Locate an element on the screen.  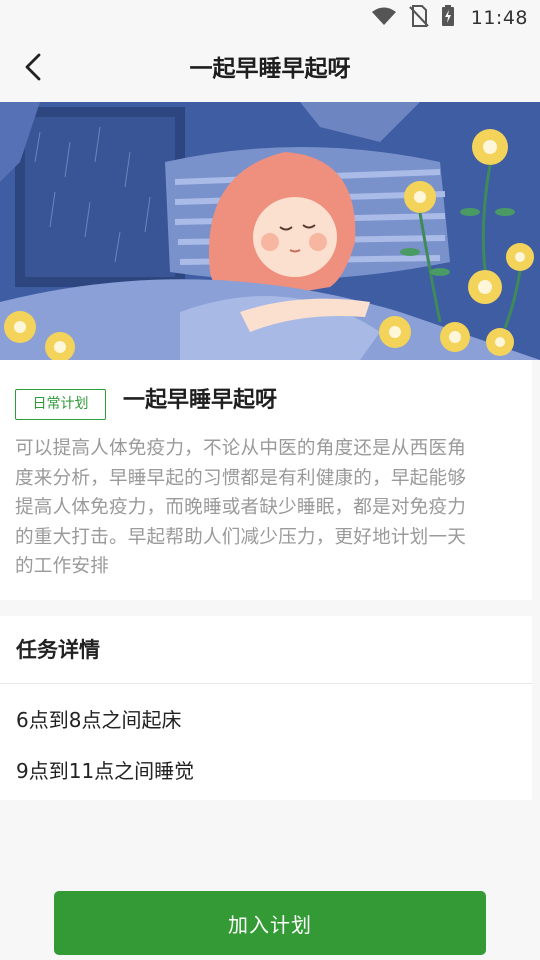
chevron-left-icon is located at coordinates (33, 69).